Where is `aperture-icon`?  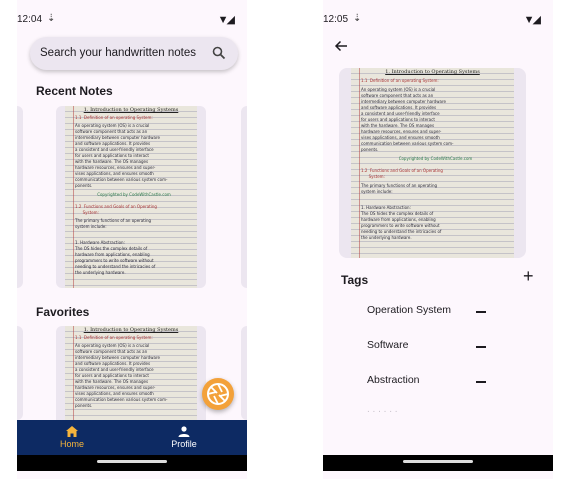 aperture-icon is located at coordinates (218, 394).